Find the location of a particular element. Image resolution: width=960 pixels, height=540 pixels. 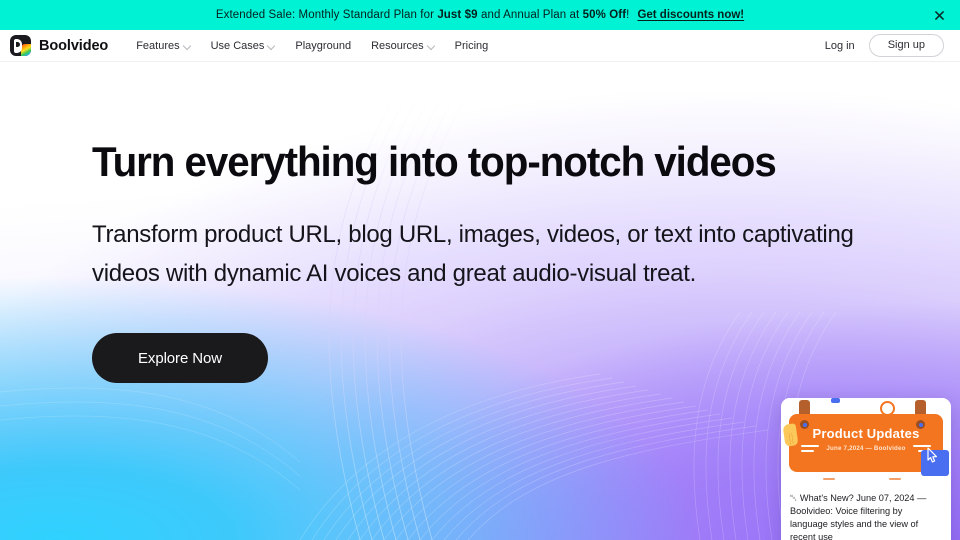

close-icon is located at coordinates (939, 15).